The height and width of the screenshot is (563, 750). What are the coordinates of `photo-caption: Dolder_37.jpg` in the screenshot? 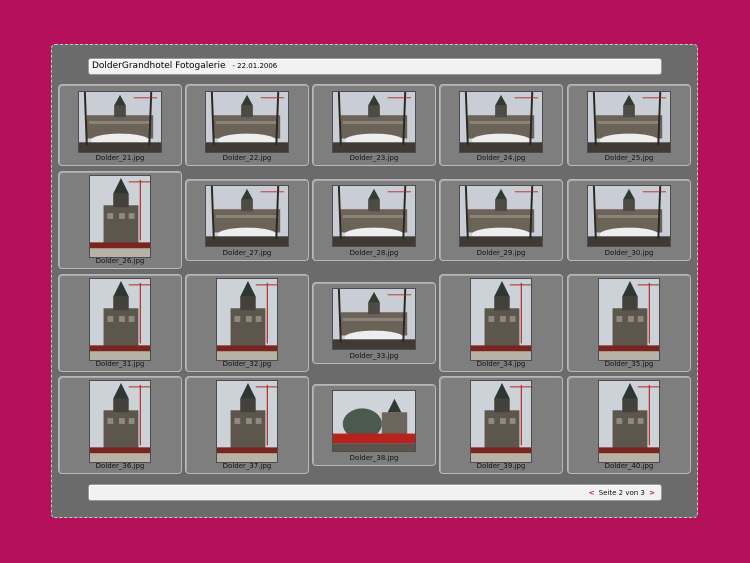 It's located at (247, 466).